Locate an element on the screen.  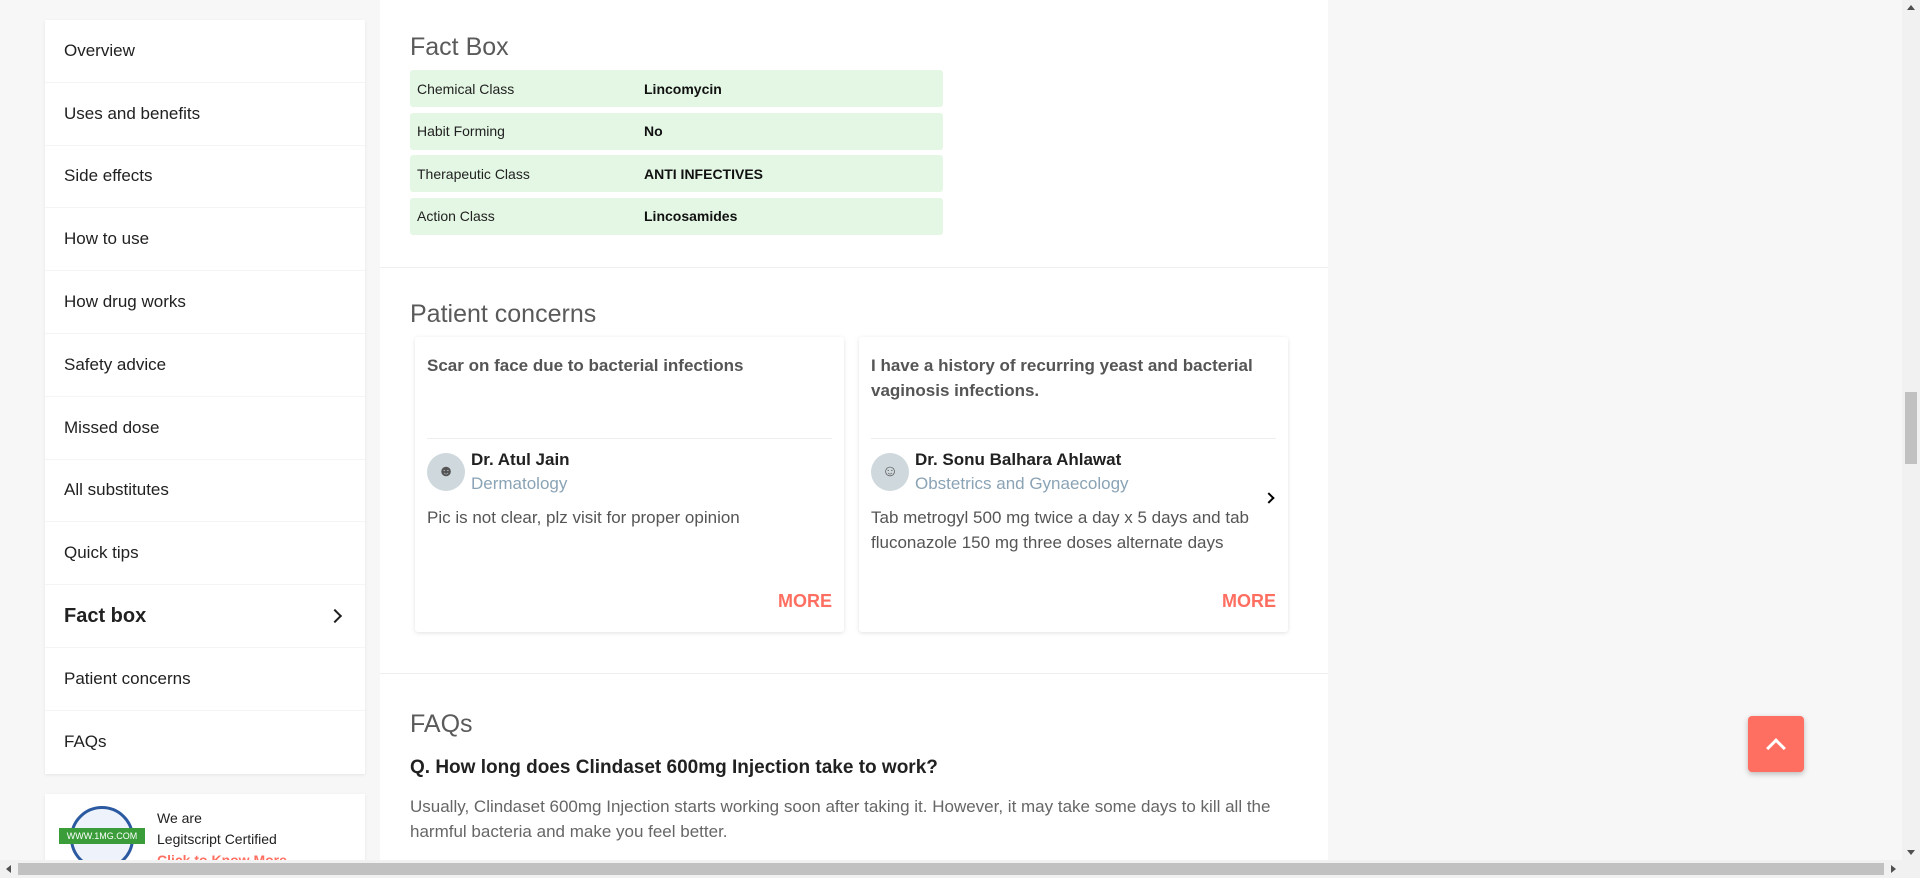
doctor-specialty: Dermatology is located at coordinates (519, 483).